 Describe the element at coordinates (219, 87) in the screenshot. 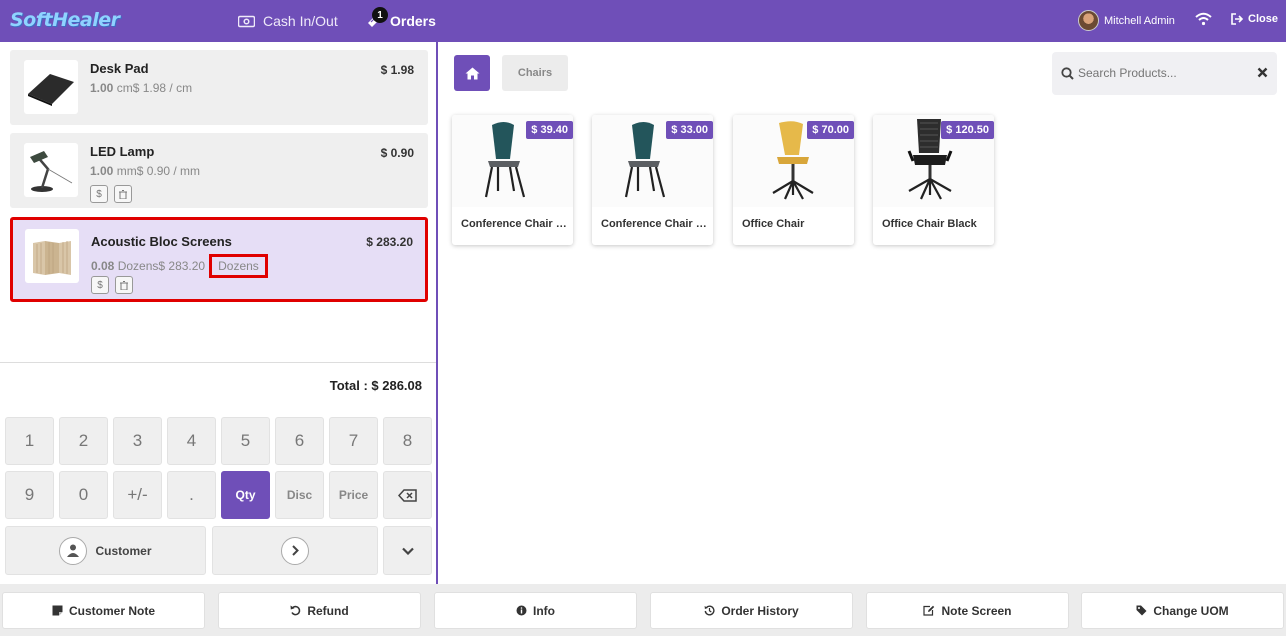

I see `order-line: Desk Pad $ 1.98 1.00 cm$ 1.98 / cm` at that location.